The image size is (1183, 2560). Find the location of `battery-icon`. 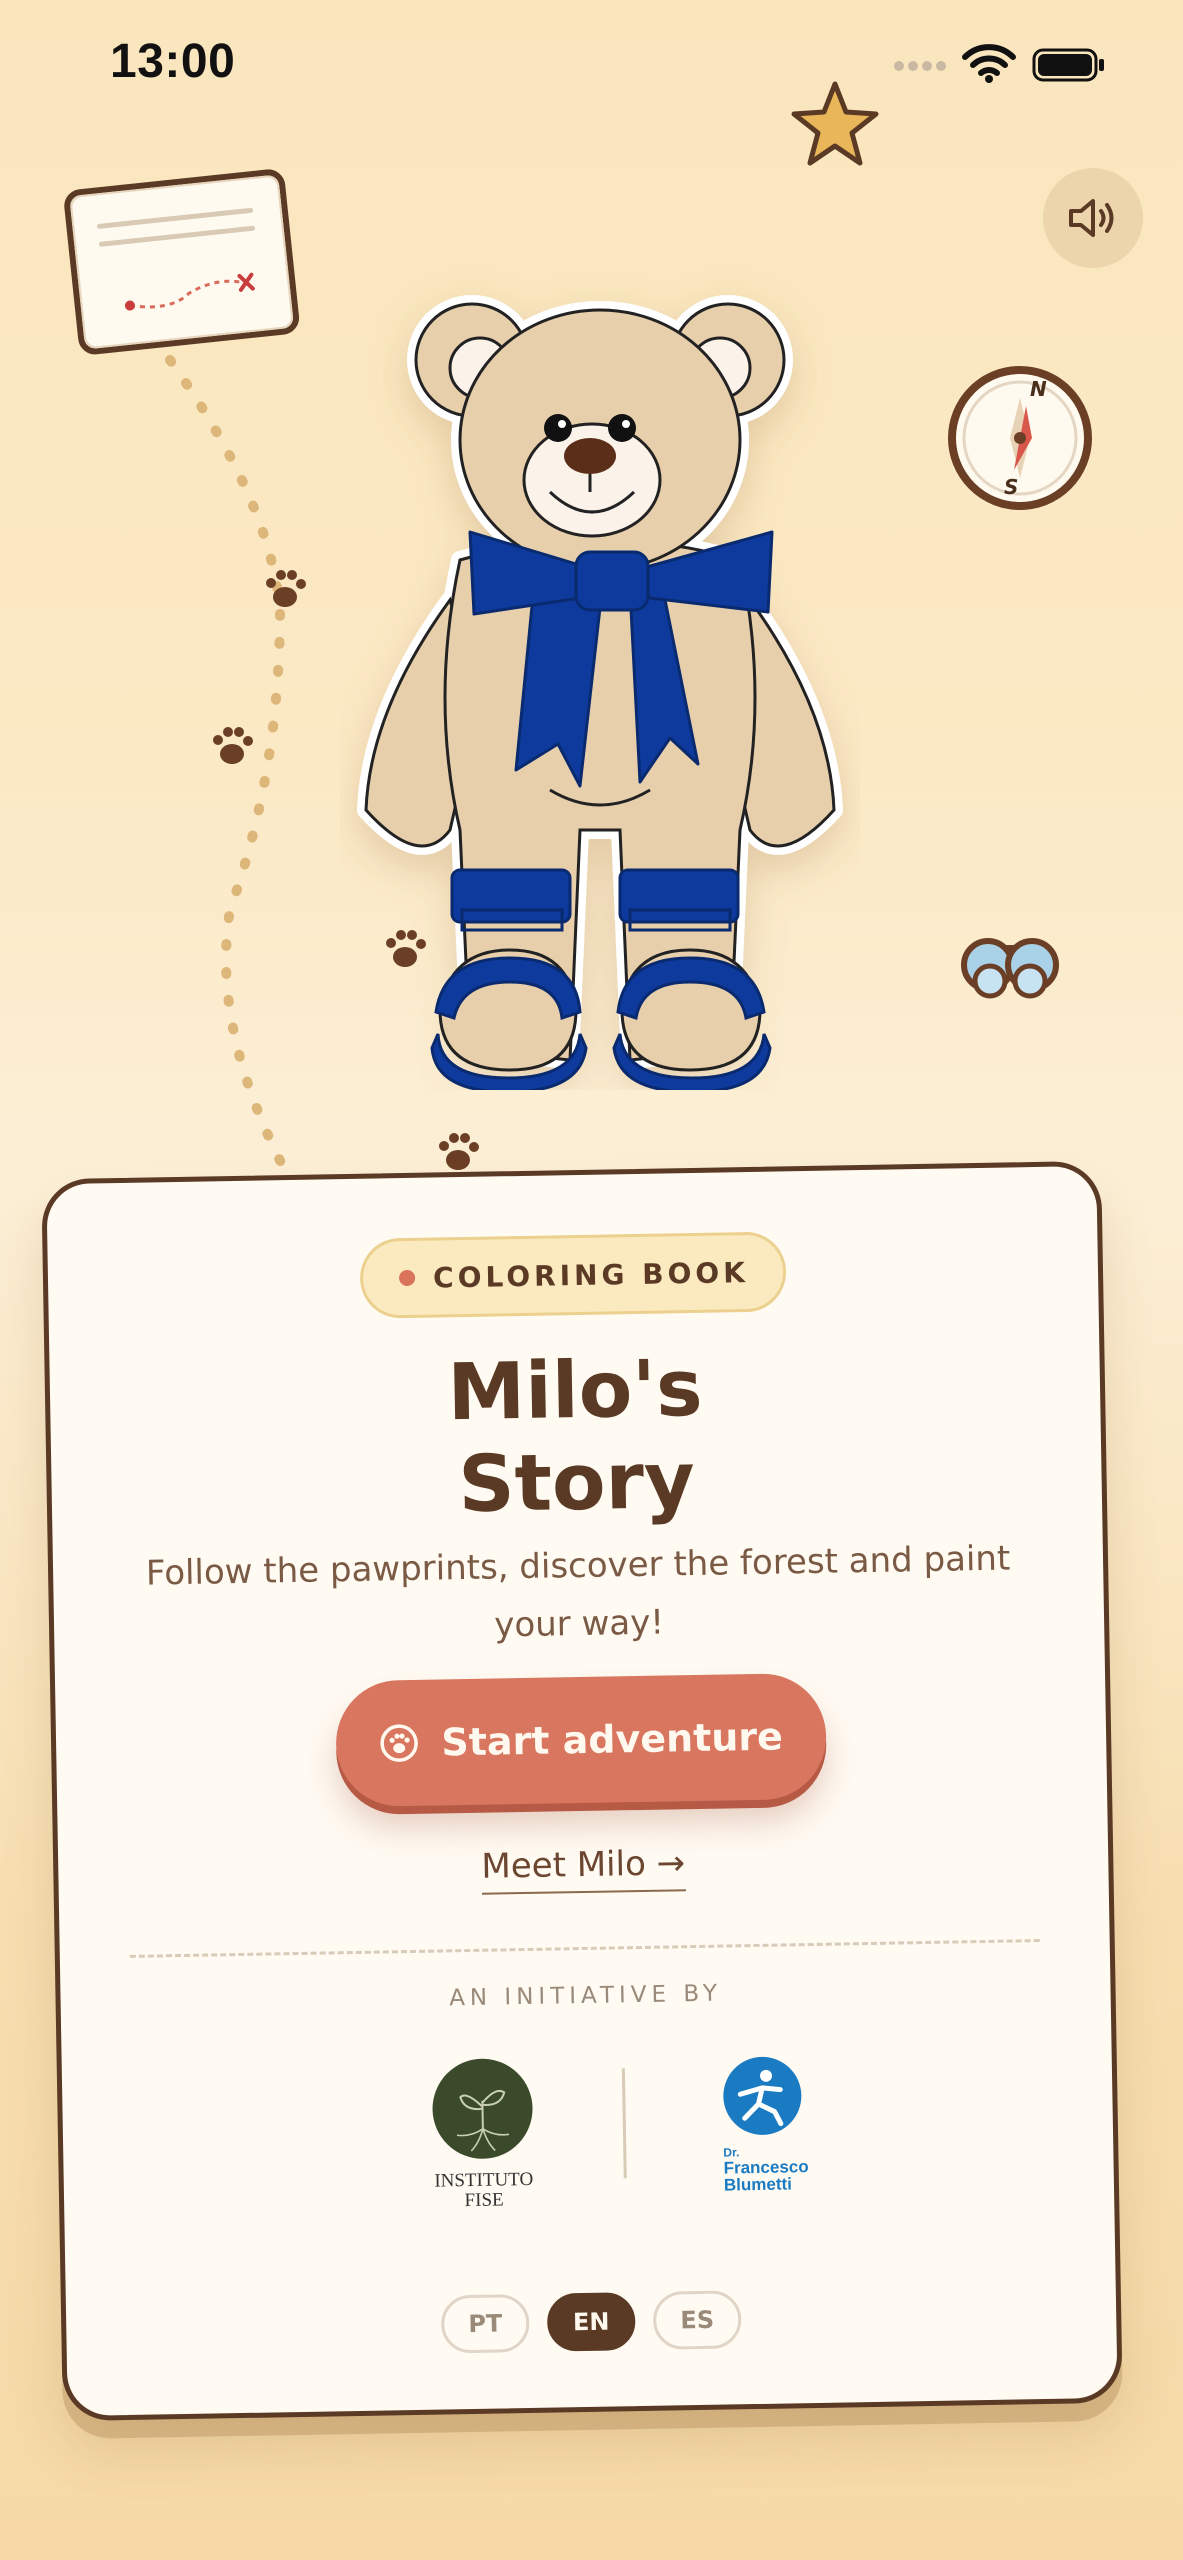

battery-icon is located at coordinates (1068, 65).